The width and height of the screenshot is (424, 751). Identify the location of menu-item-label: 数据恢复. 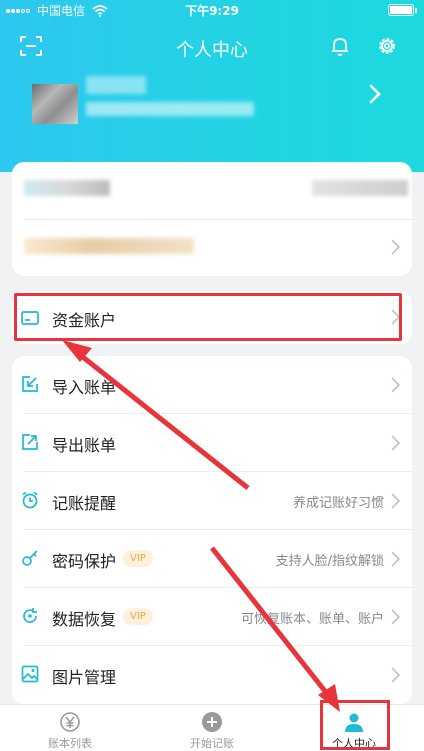
(84, 619).